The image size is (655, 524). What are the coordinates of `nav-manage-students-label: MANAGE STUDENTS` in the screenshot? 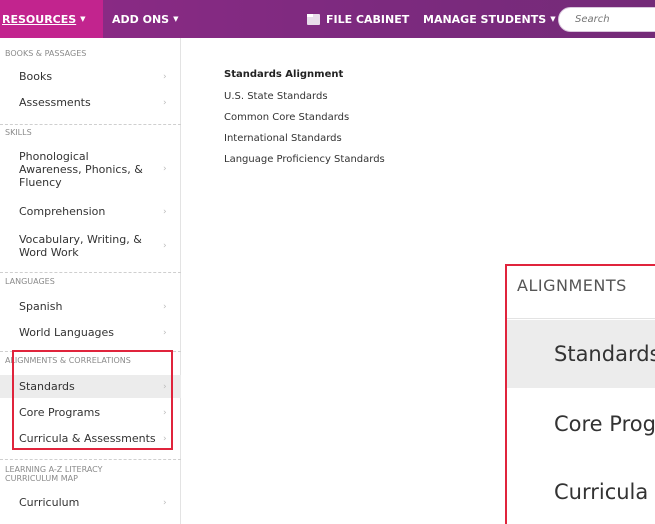 It's located at (485, 19).